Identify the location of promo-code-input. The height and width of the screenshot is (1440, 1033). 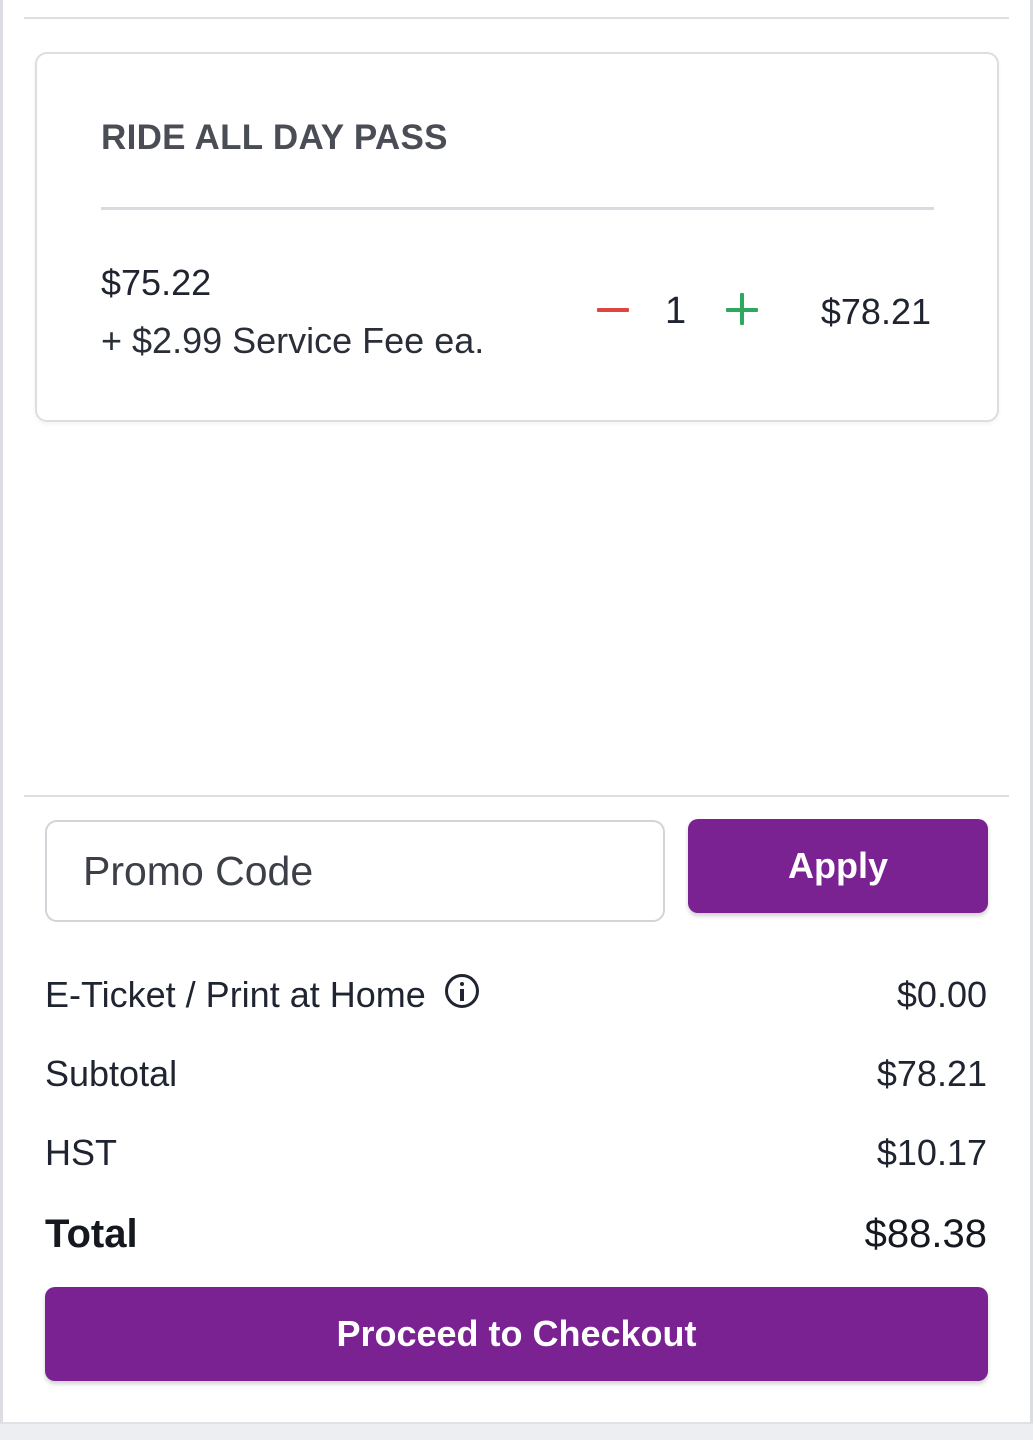
(355, 871).